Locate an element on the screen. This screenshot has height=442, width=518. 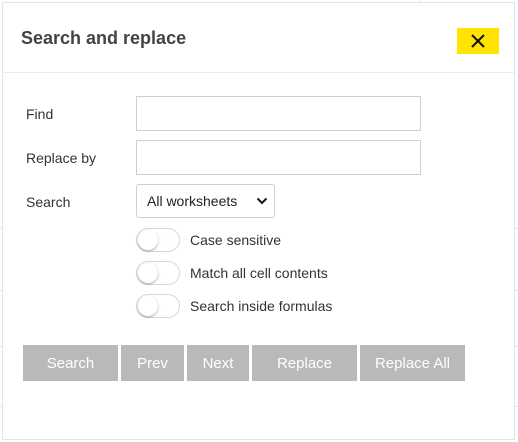
find-label: Find is located at coordinates (40, 114).